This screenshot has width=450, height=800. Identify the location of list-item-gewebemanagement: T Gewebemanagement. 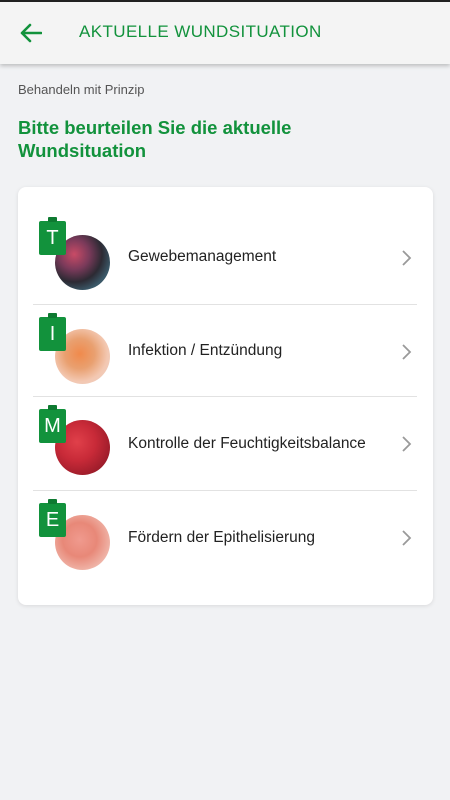
(225, 255).